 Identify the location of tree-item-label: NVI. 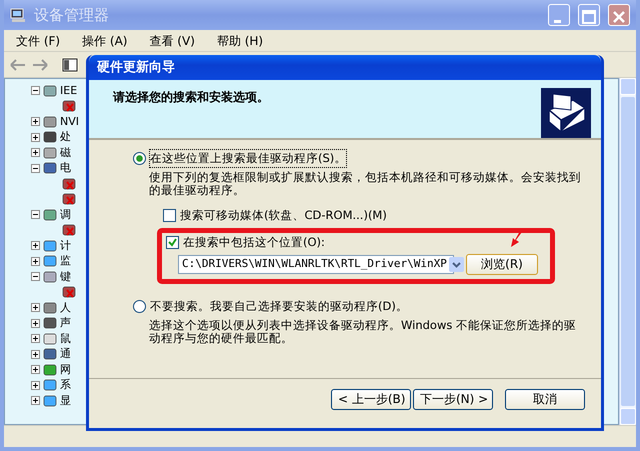
(69, 122).